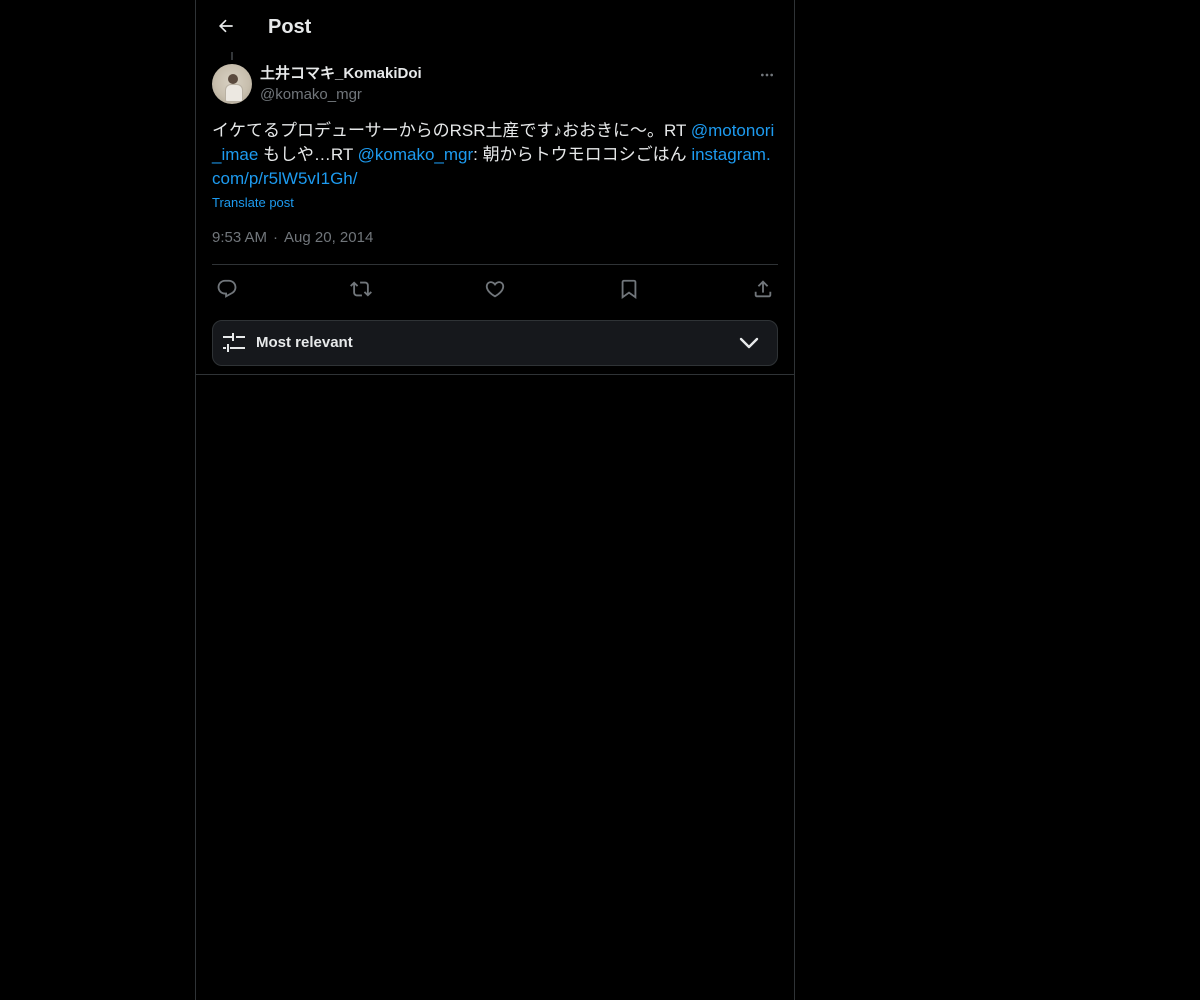  I want to click on reply-icon, so click(227, 288).